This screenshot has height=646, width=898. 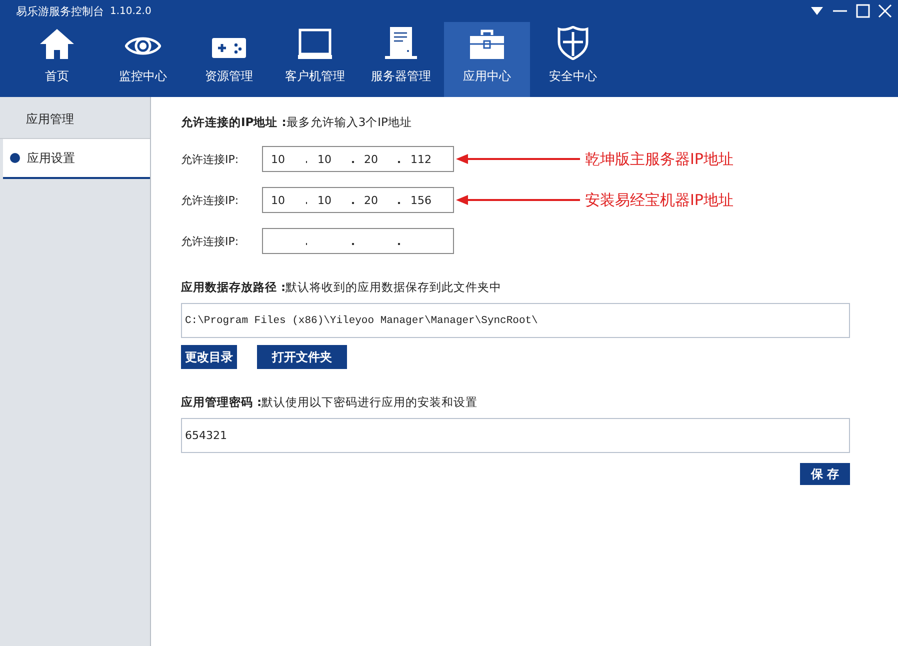 I want to click on nav-tab: 应用中心, so click(x=487, y=59).